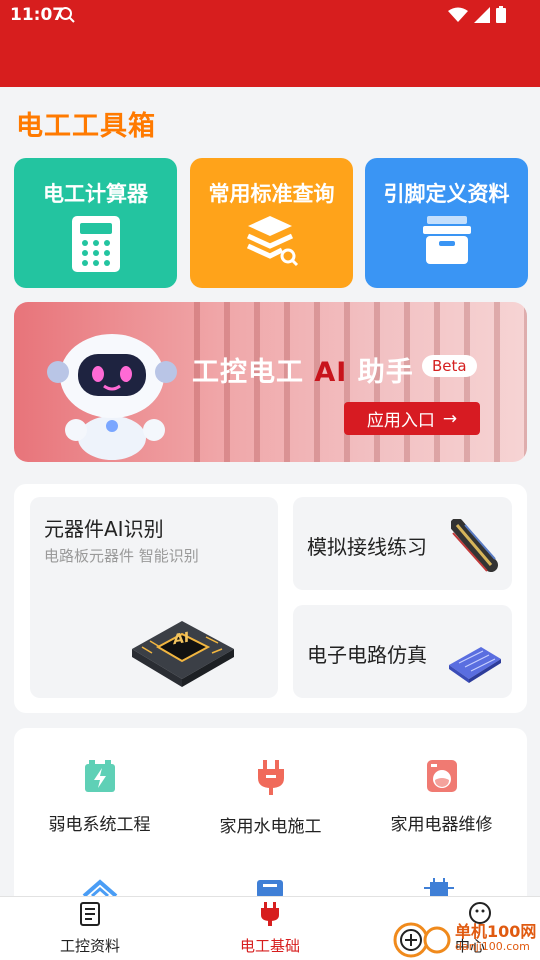 This screenshot has height=960, width=540. I want to click on component-ai-recognition-card: 元器件AI识别 电路板元器件 智能识别 AI, so click(154, 597).